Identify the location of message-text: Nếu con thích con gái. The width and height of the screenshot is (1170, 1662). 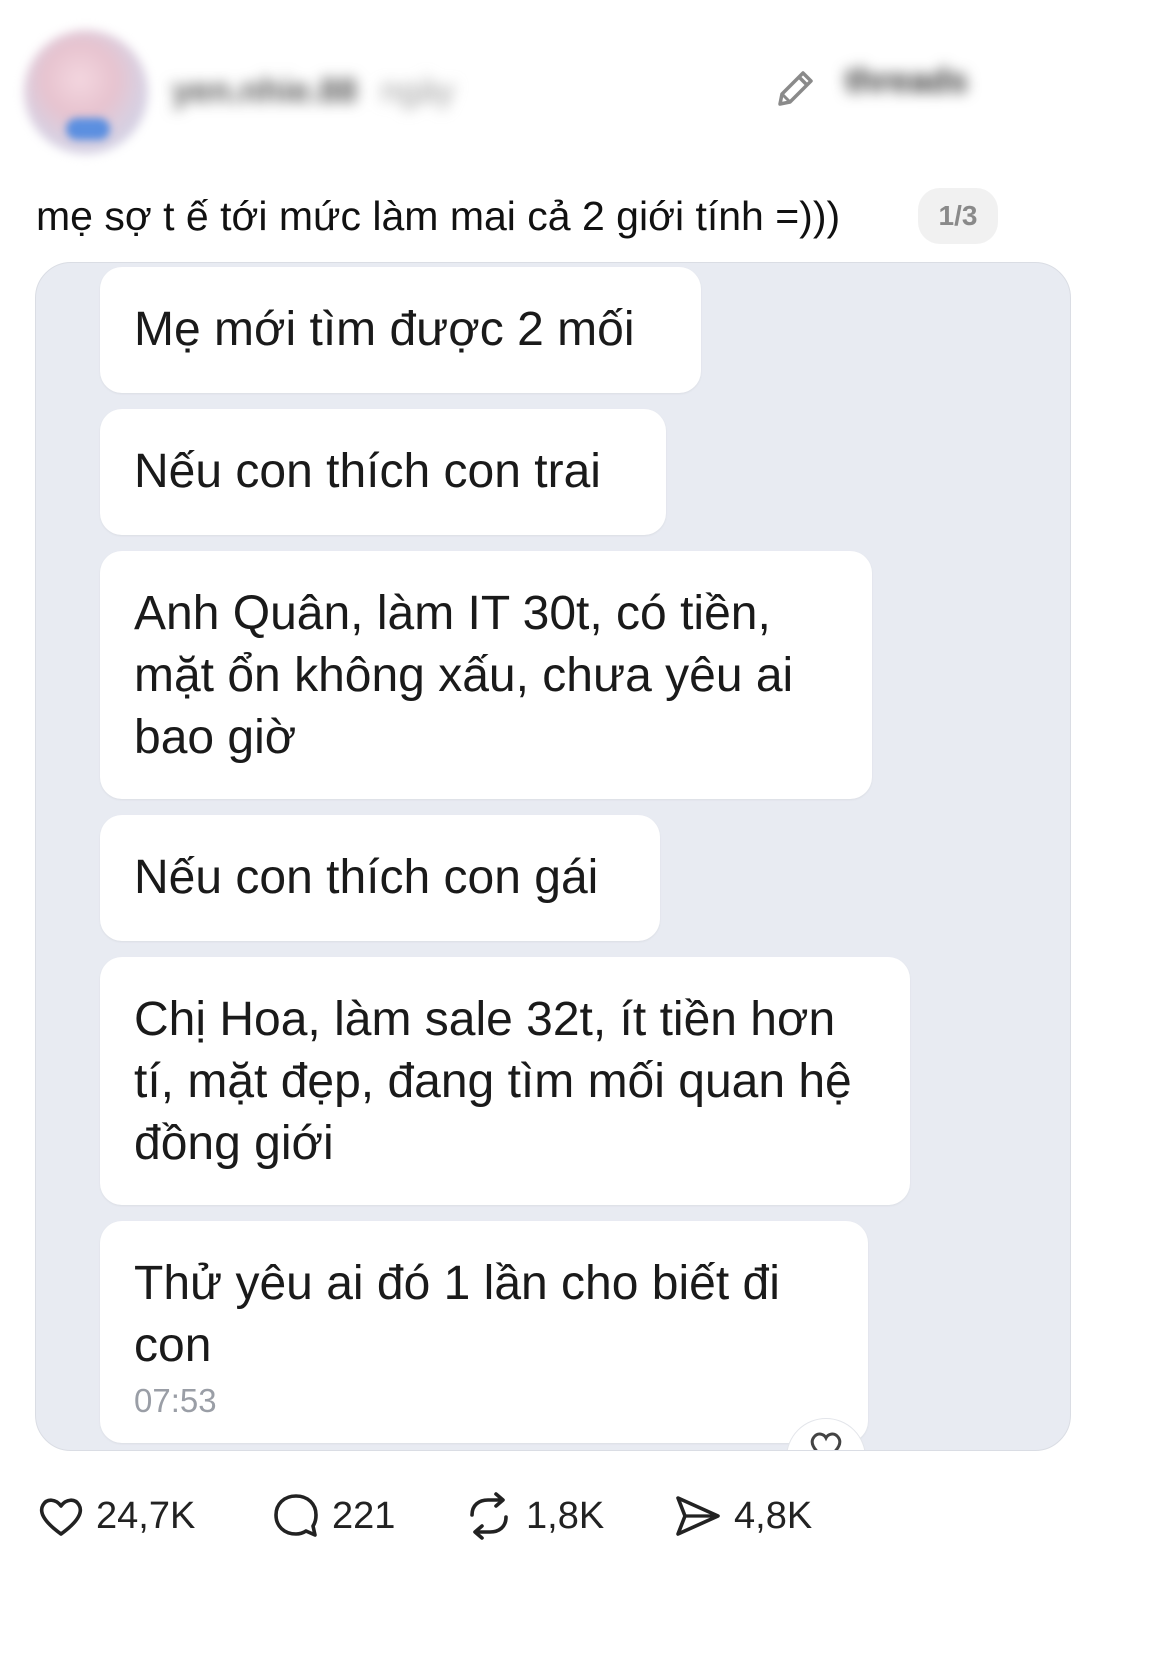
(366, 877).